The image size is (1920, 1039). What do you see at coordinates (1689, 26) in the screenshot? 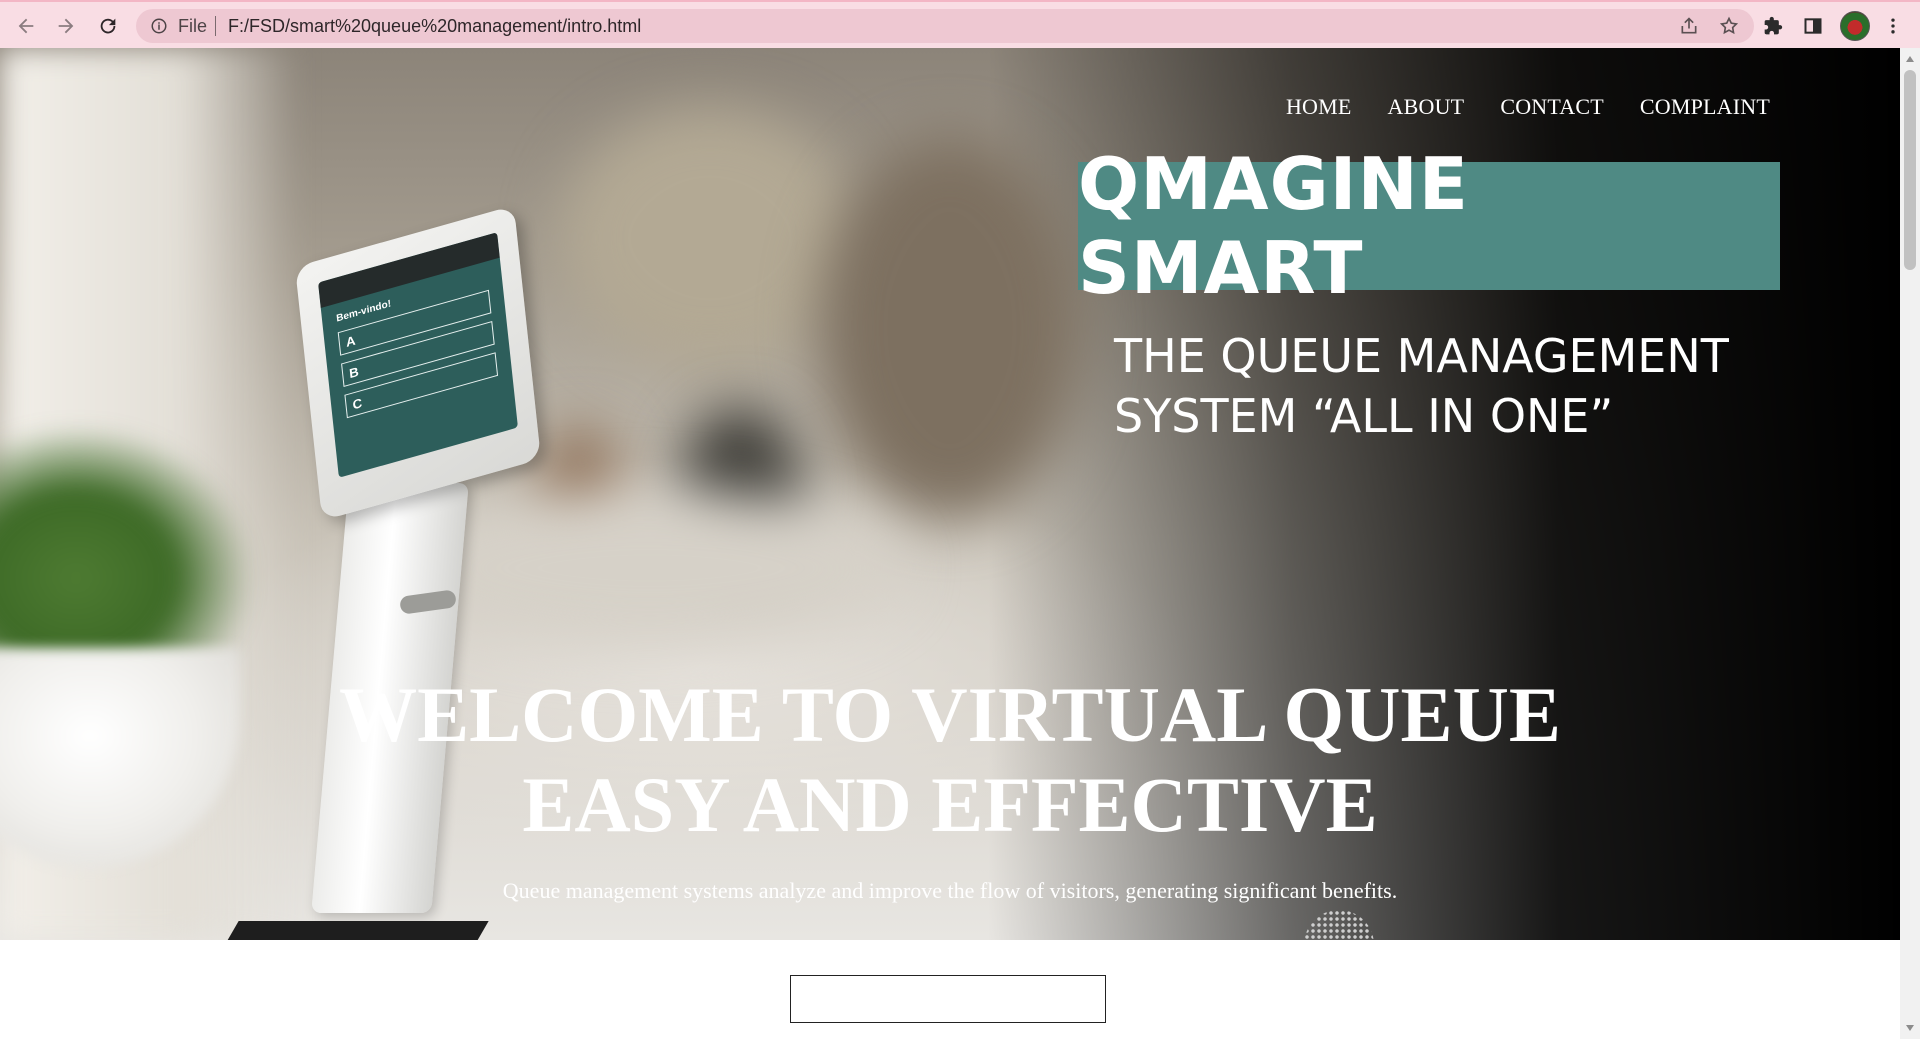
I see `share-icon` at bounding box center [1689, 26].